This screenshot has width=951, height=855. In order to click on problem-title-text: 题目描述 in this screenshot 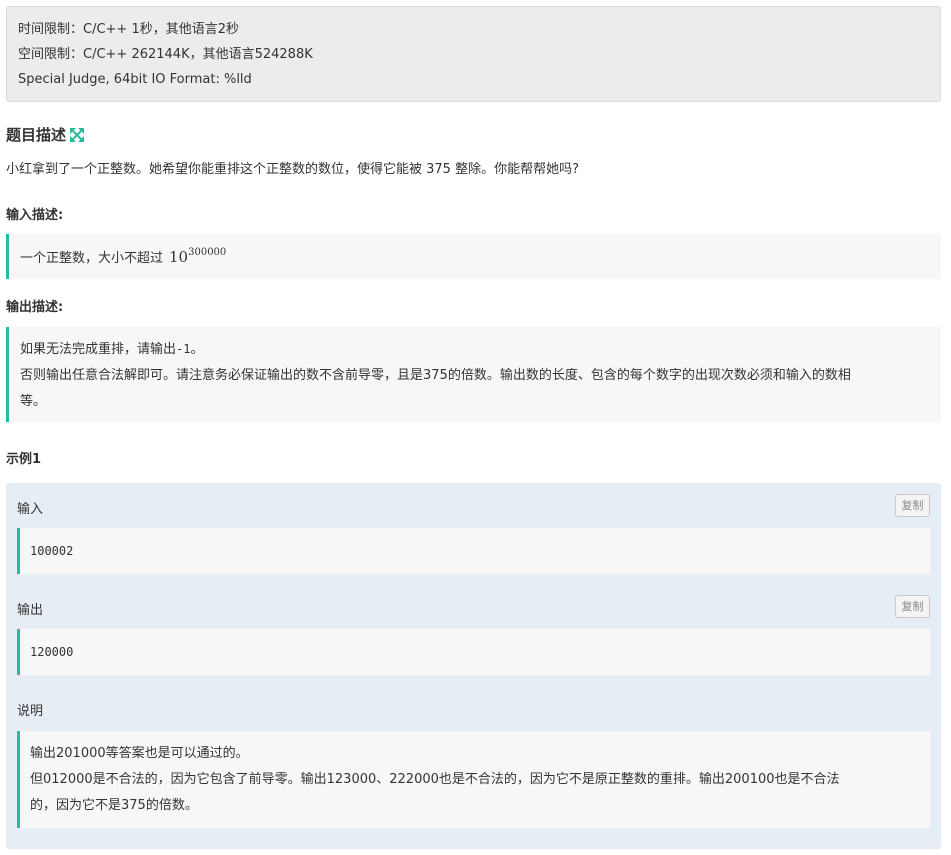, I will do `click(36, 135)`.